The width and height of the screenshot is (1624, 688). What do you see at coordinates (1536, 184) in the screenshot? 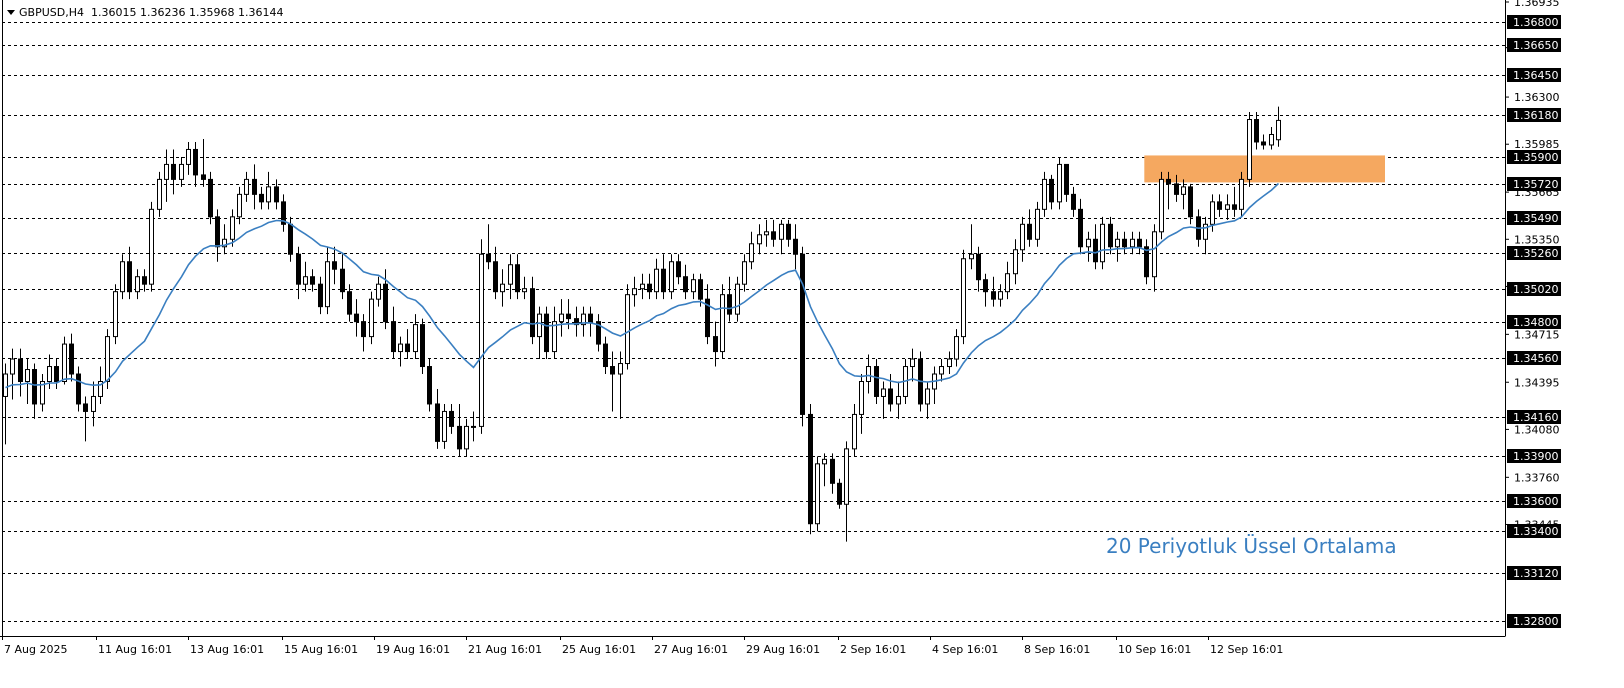
I see `price-tag-label: 1.35720` at bounding box center [1536, 184].